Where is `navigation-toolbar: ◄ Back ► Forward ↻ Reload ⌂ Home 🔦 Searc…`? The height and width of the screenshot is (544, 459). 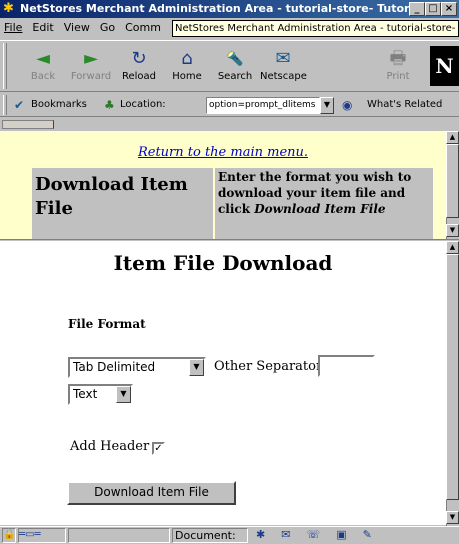 navigation-toolbar: ◄ Back ► Forward ↻ Reload ⌂ Home 🔦 Searc… is located at coordinates (229, 66).